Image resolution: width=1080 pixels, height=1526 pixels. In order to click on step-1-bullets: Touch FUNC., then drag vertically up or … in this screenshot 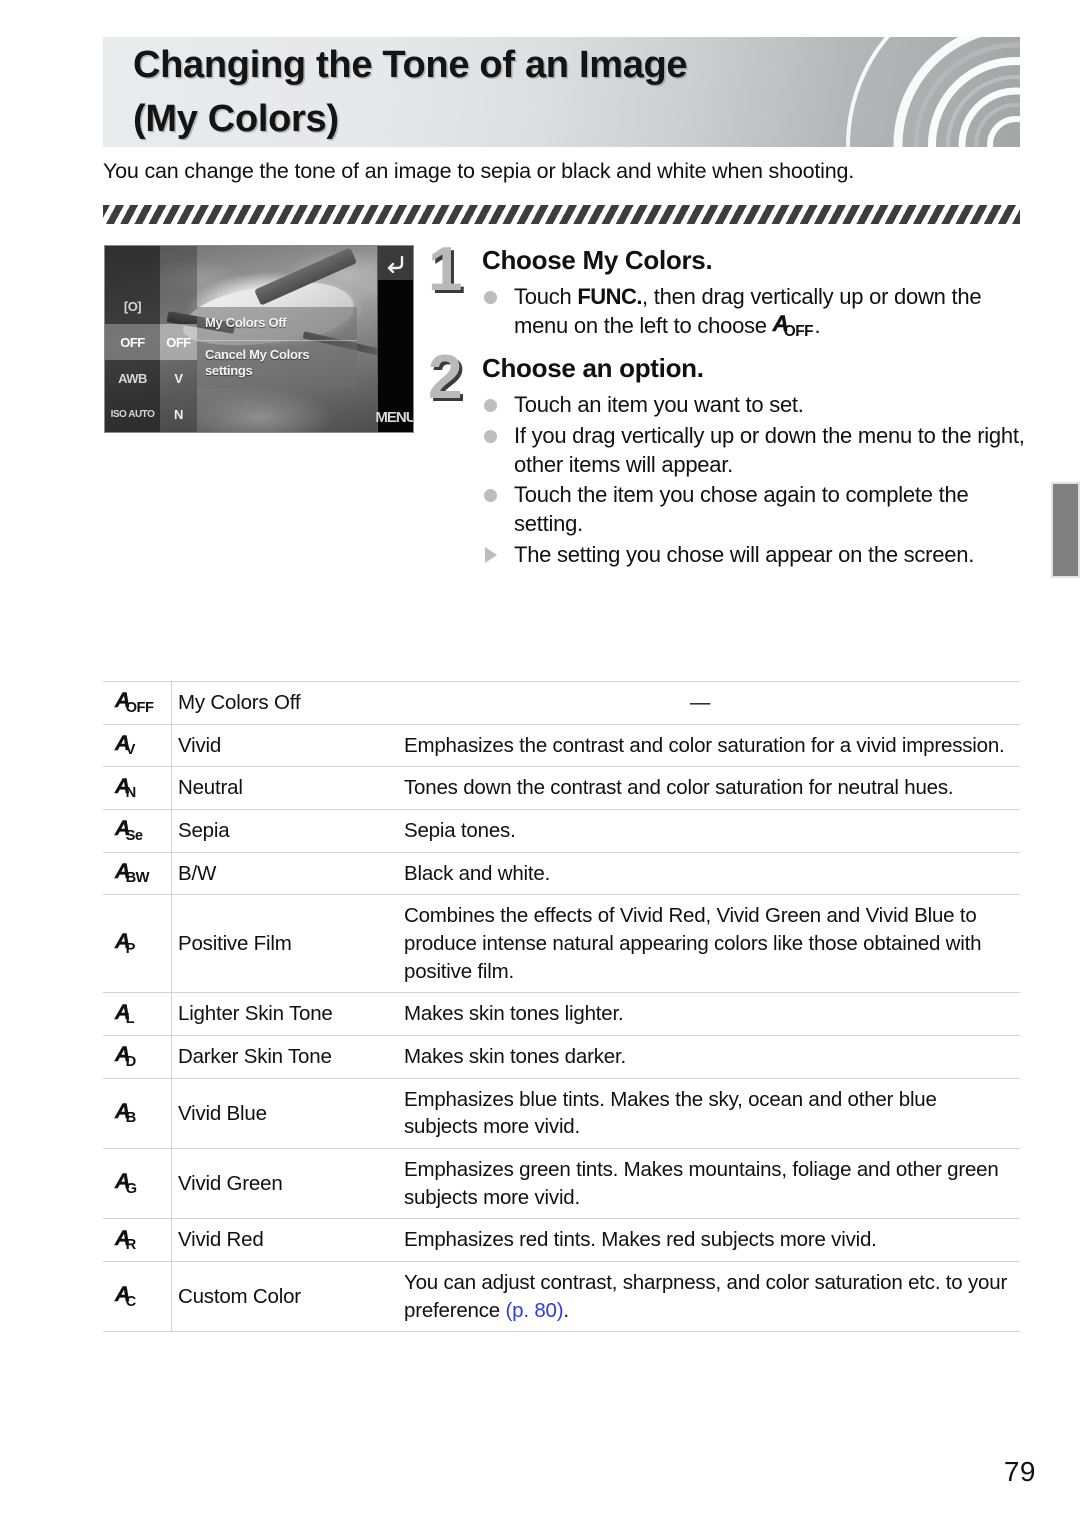, I will do `click(755, 311)`.